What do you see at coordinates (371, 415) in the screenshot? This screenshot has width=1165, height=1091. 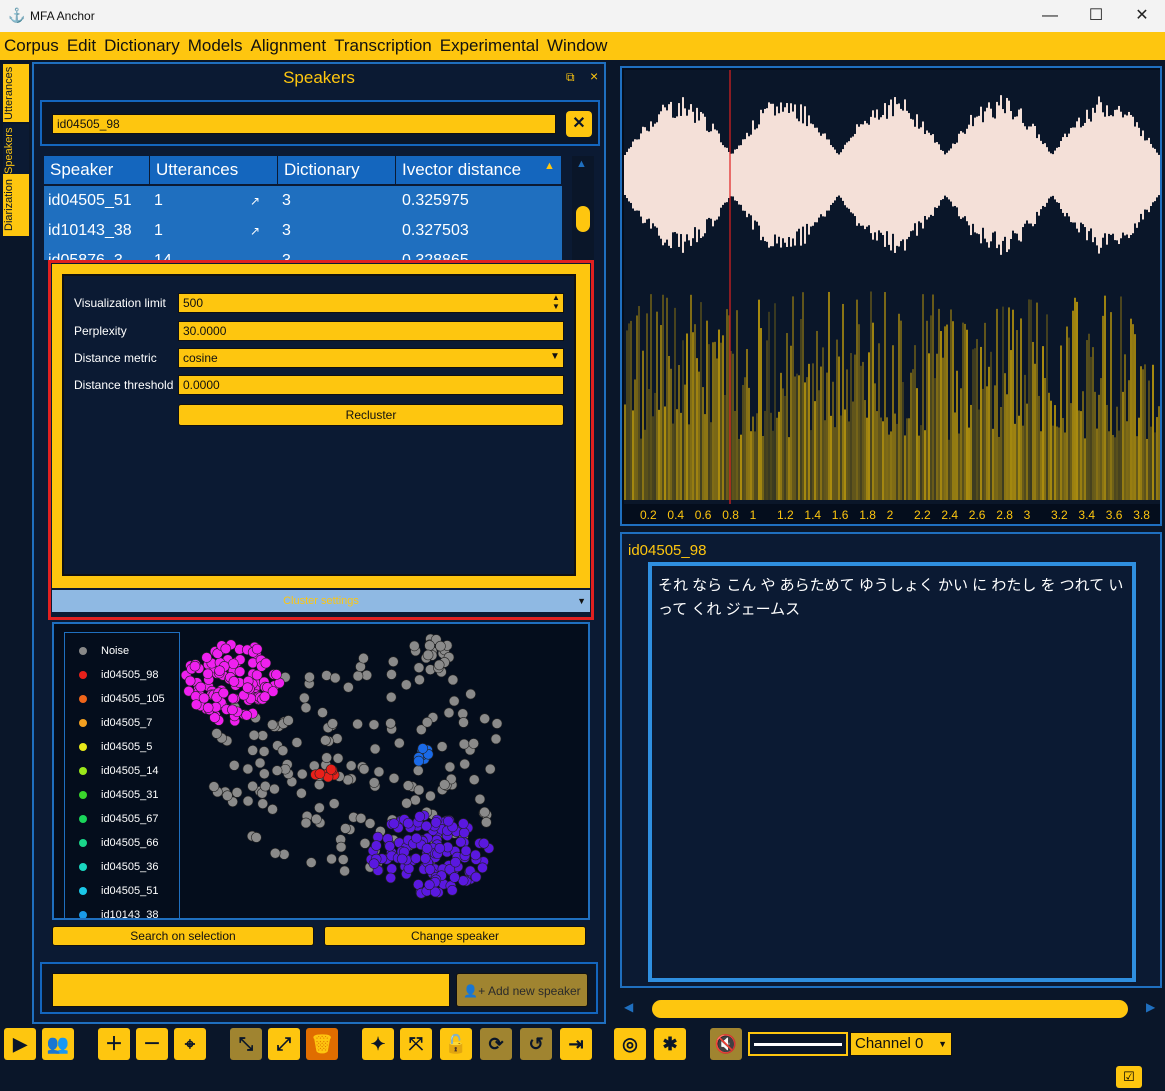 I see `recluster-button: Recluster` at bounding box center [371, 415].